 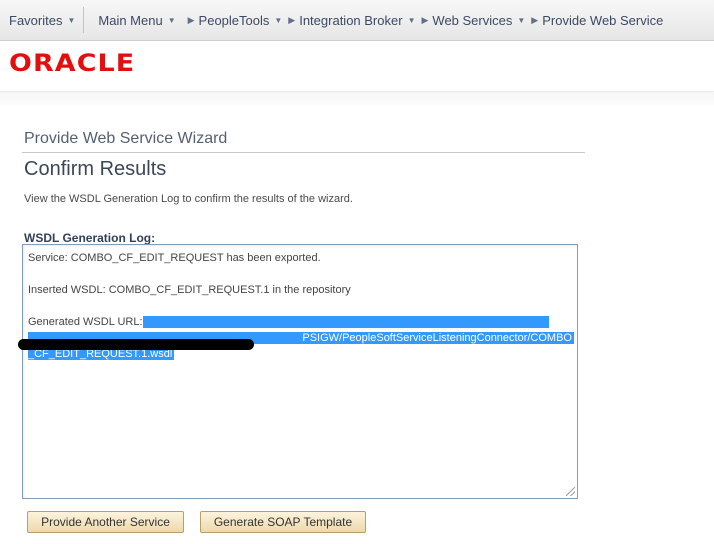 What do you see at coordinates (357, 66) in the screenshot?
I see `brand-header: ORACLE` at bounding box center [357, 66].